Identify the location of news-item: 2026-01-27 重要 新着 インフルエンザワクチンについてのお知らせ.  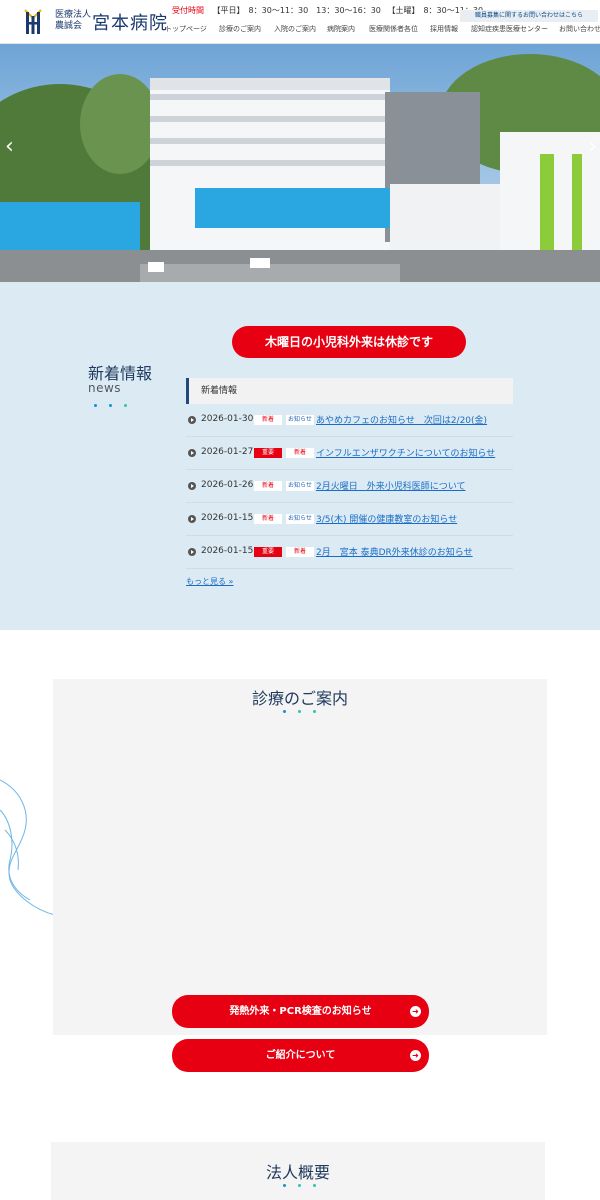
(349, 453).